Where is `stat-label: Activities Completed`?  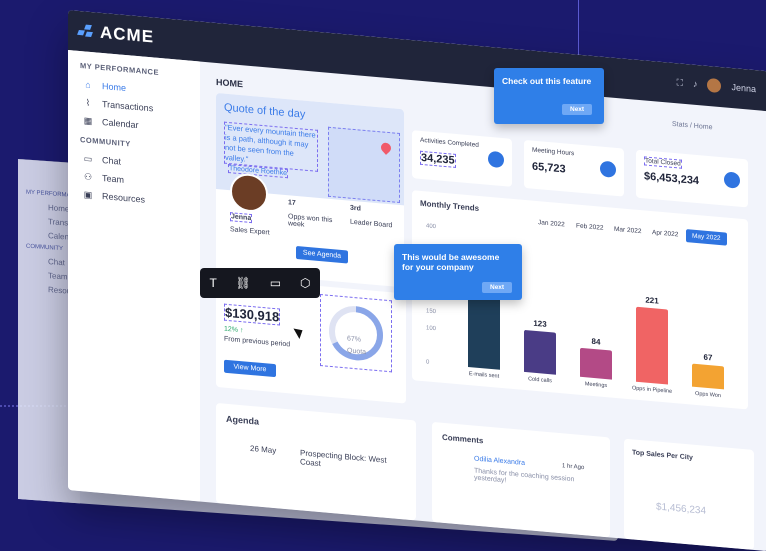
stat-label: Activities Completed is located at coordinates (449, 142).